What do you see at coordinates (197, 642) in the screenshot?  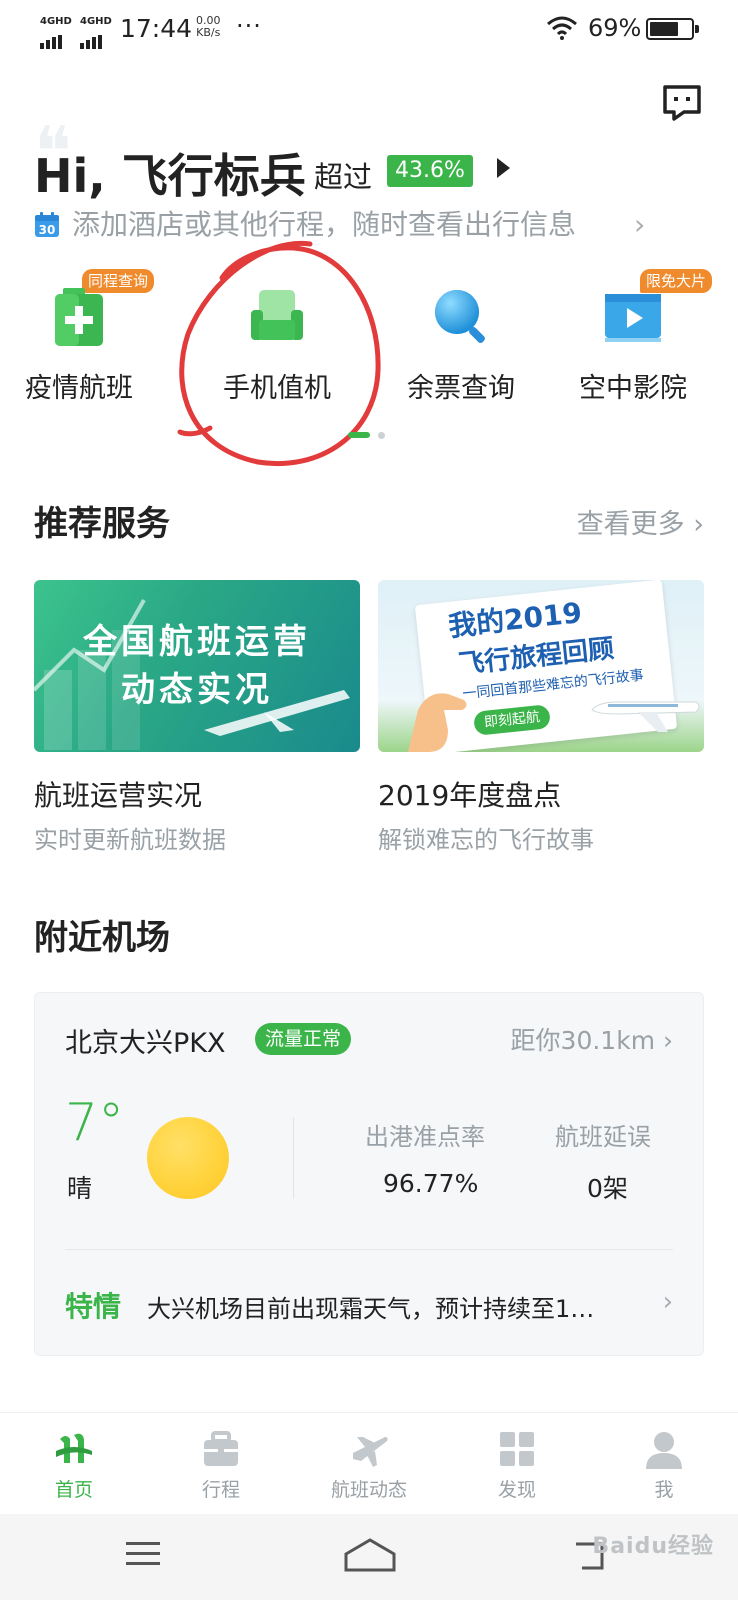 I see `card-image-text: 全国航班运营` at bounding box center [197, 642].